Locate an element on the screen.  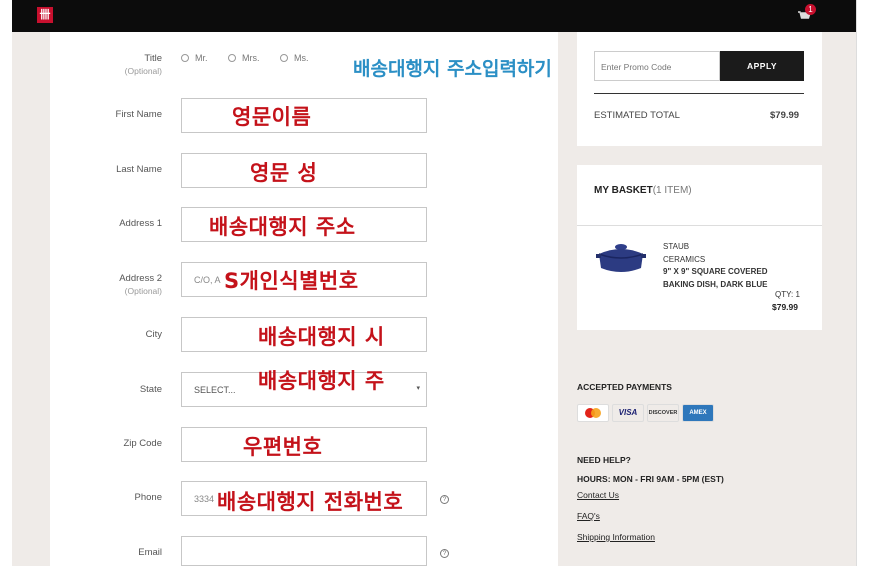
contact-us-link: Contact Us is located at coordinates (598, 495).